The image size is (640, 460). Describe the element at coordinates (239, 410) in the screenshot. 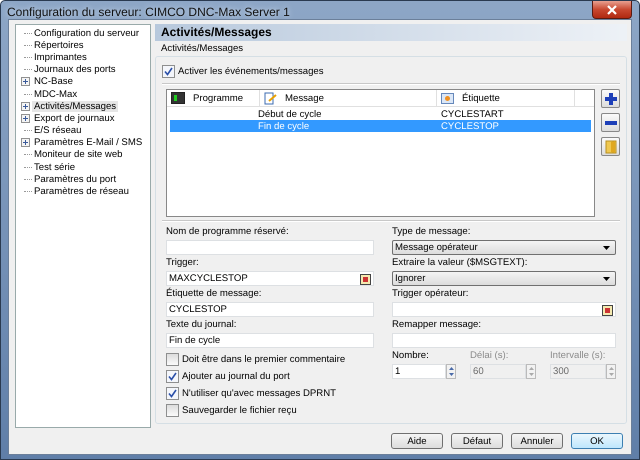

I see `checkbox-label: Sauvegarder le fichier reçu` at that location.